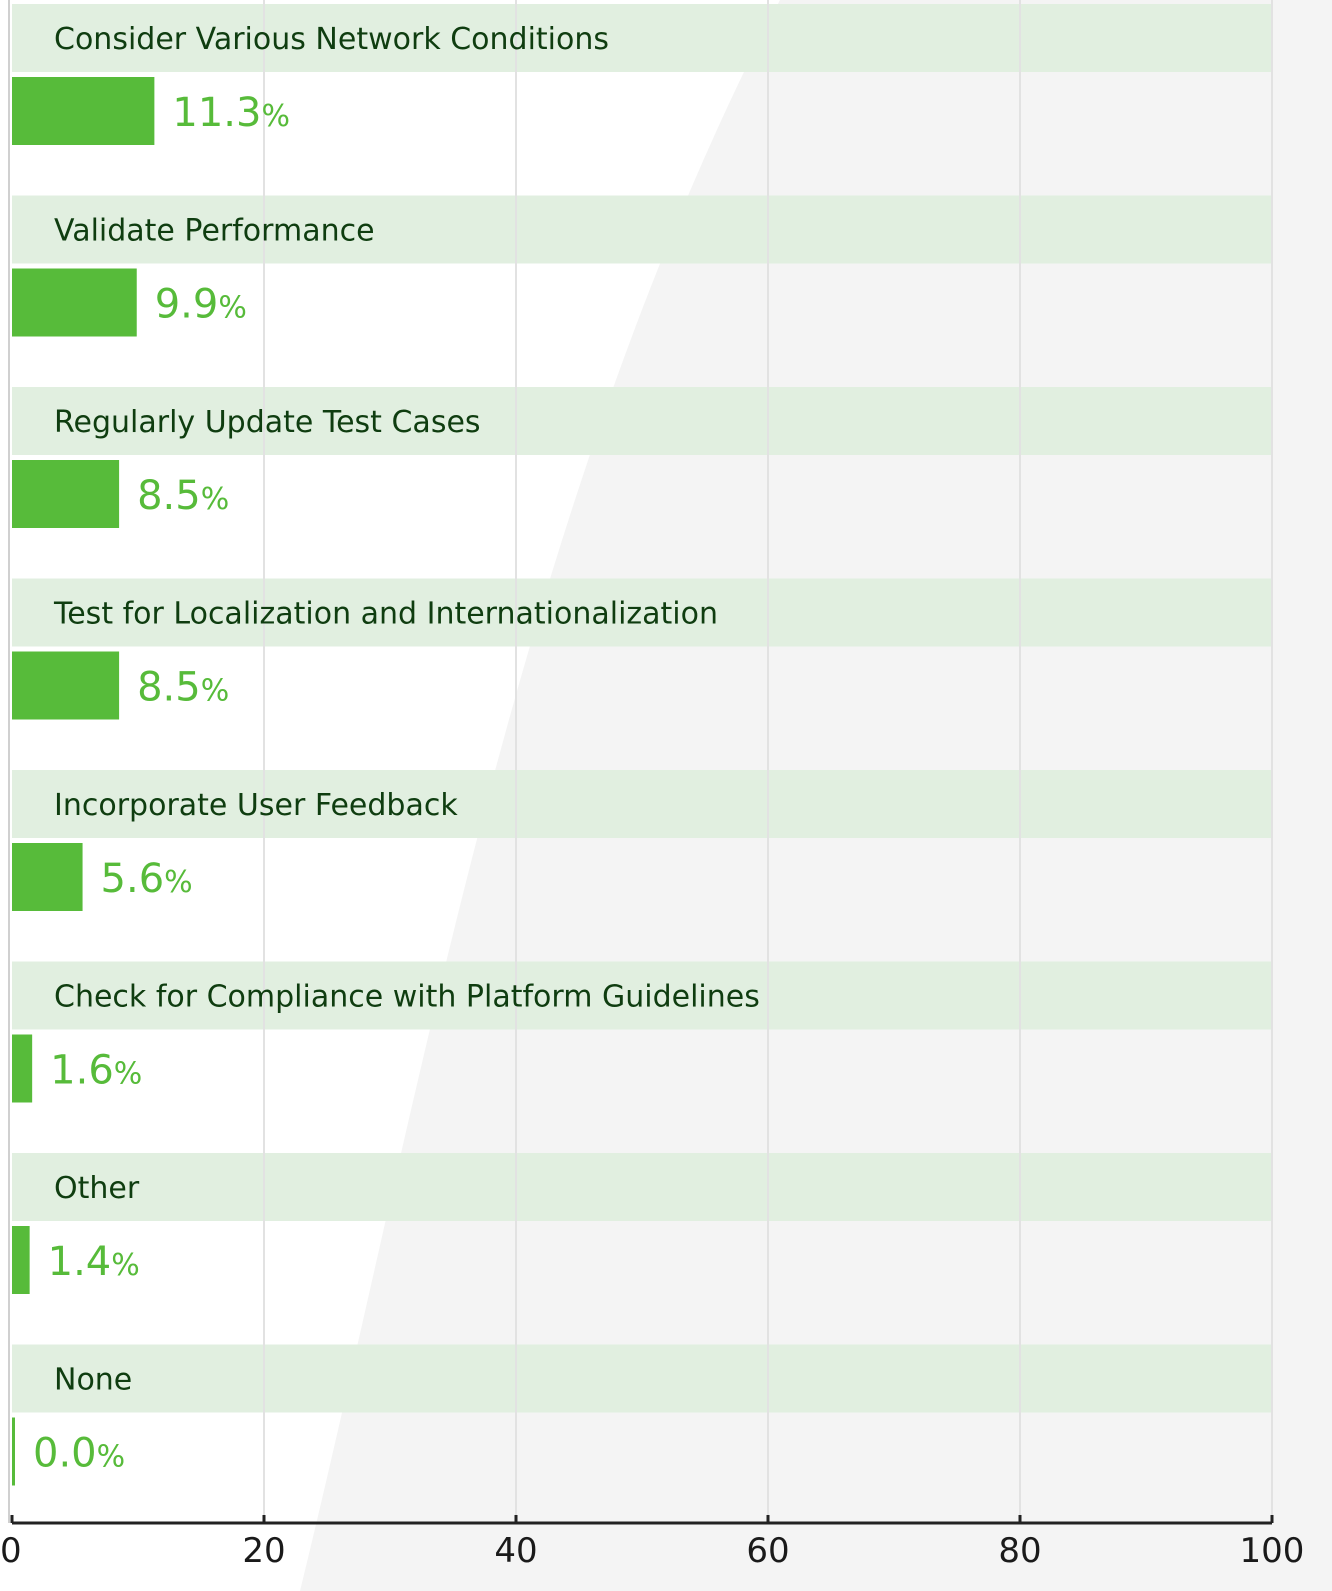  What do you see at coordinates (11, 1551) in the screenshot?
I see `x-tick-label: 0` at bounding box center [11, 1551].